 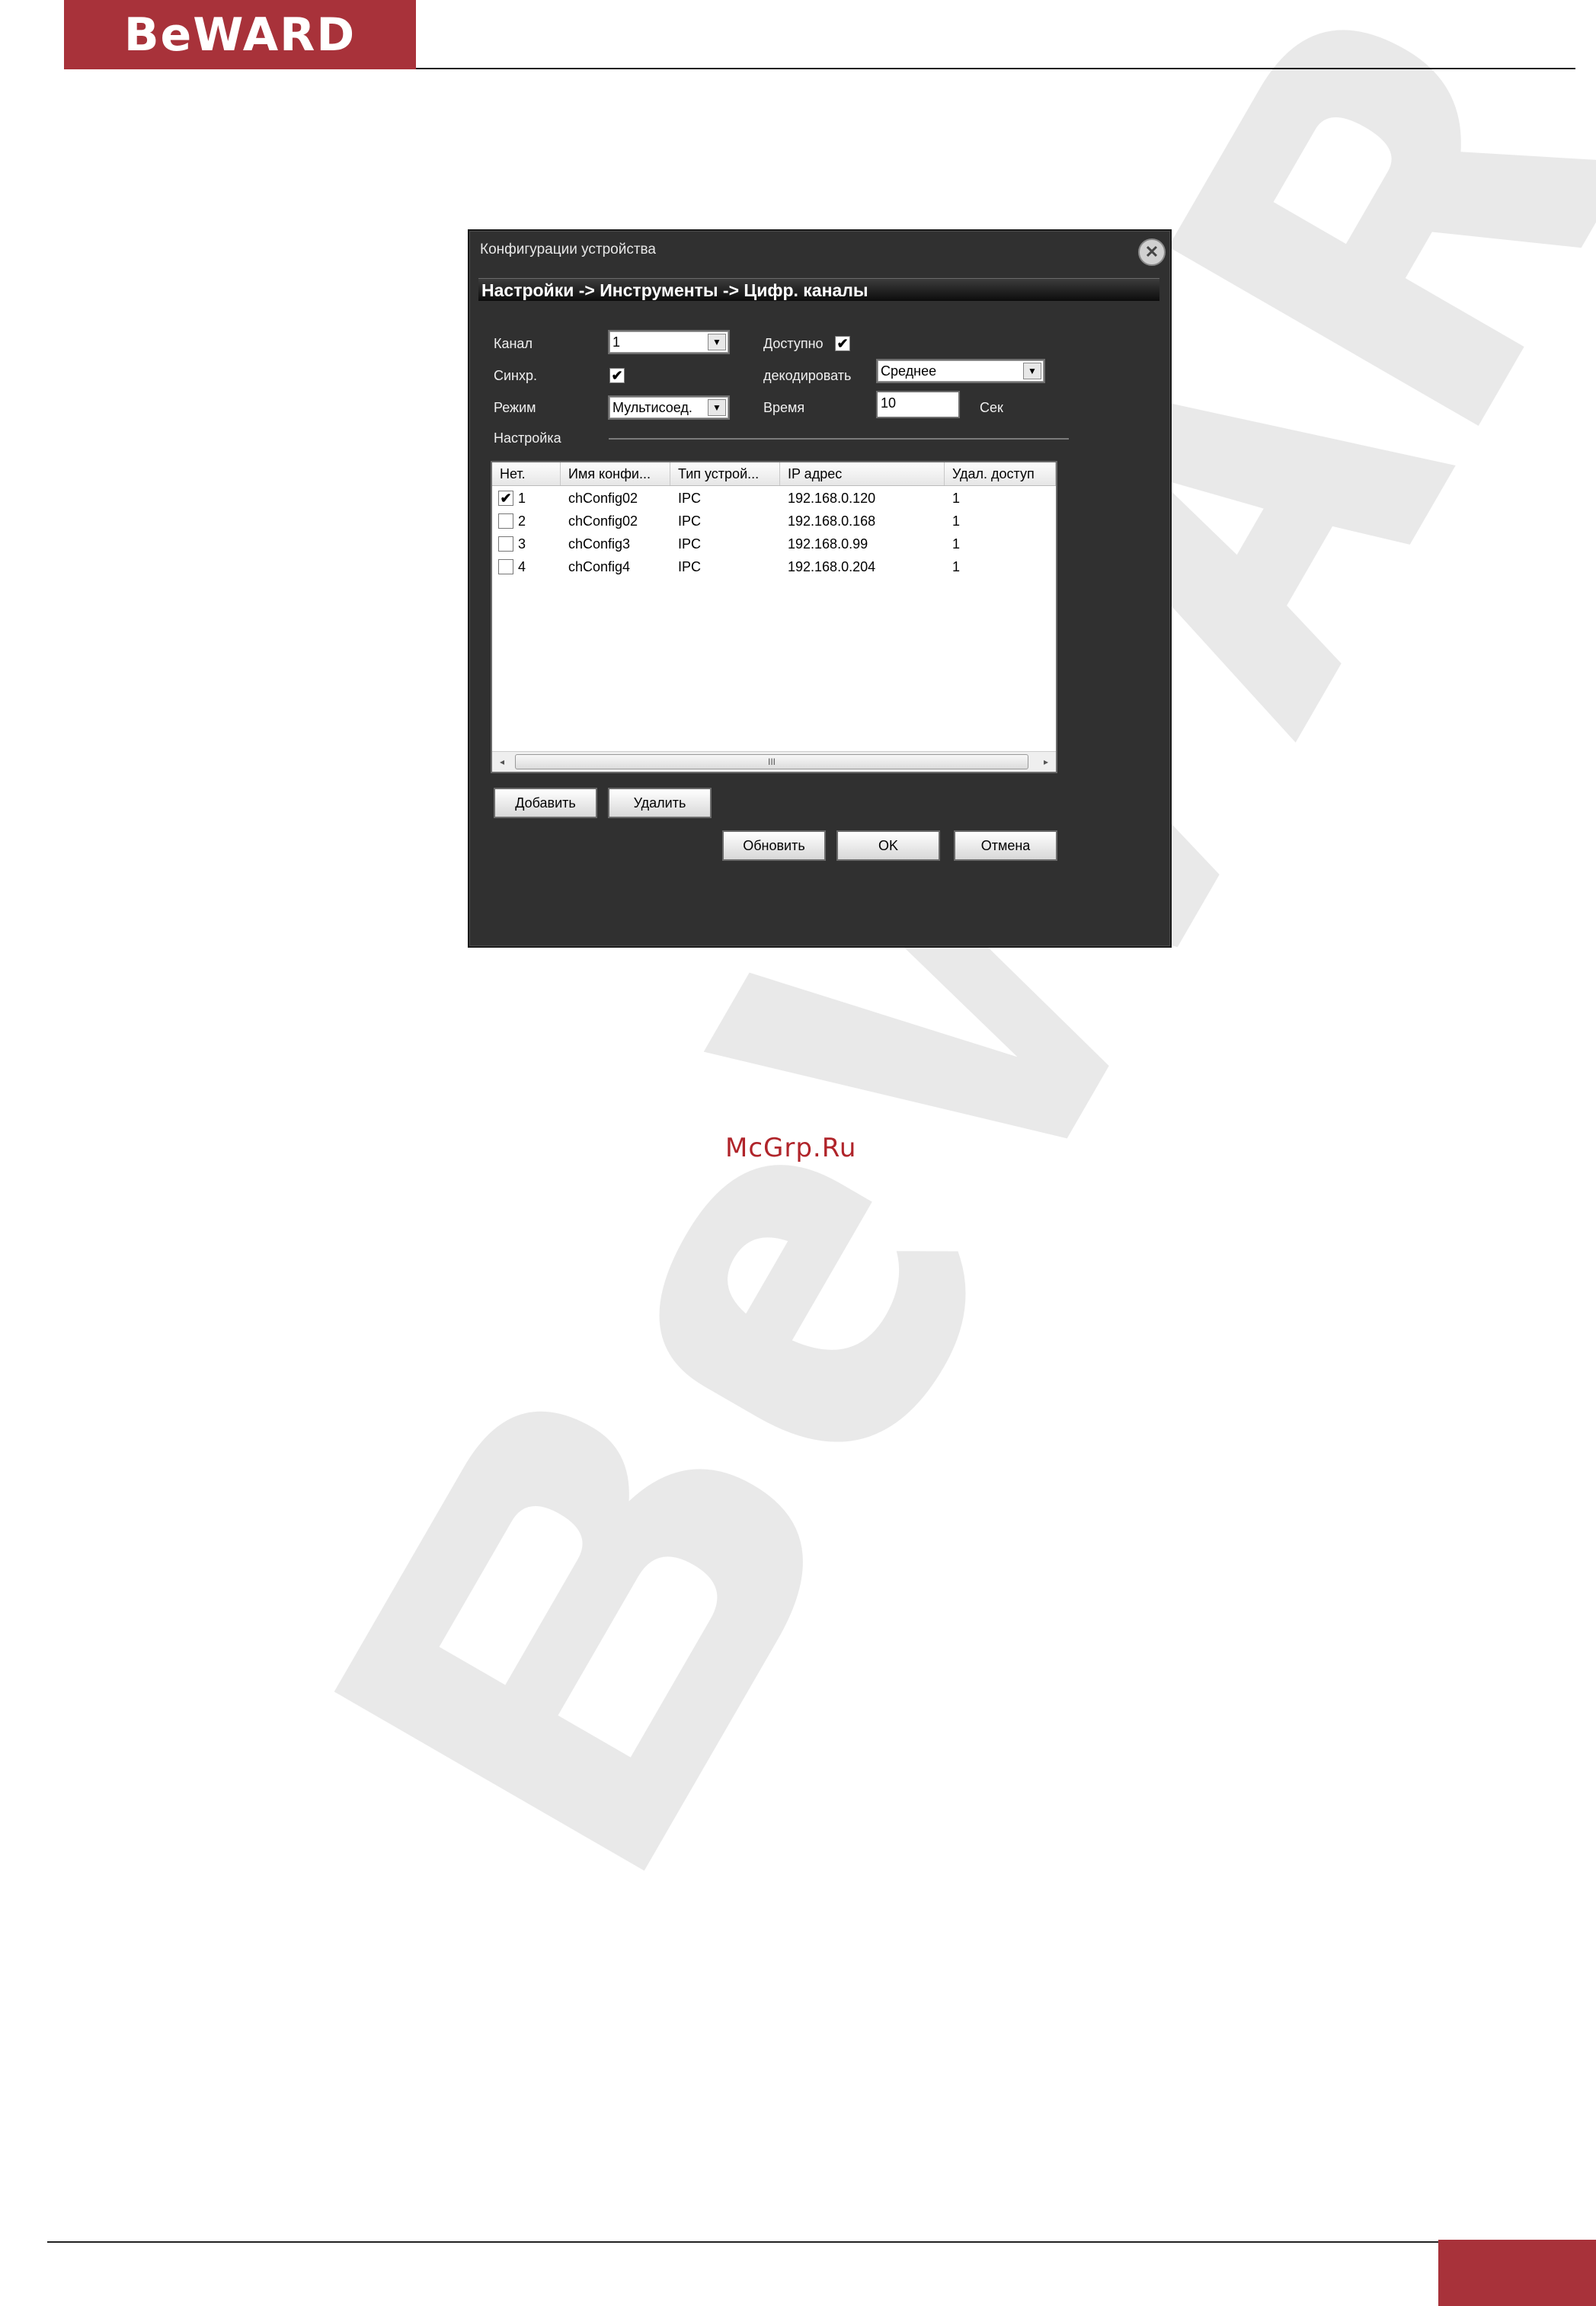 What do you see at coordinates (502, 762) in the screenshot?
I see `scroll-left-icon: ◂` at bounding box center [502, 762].